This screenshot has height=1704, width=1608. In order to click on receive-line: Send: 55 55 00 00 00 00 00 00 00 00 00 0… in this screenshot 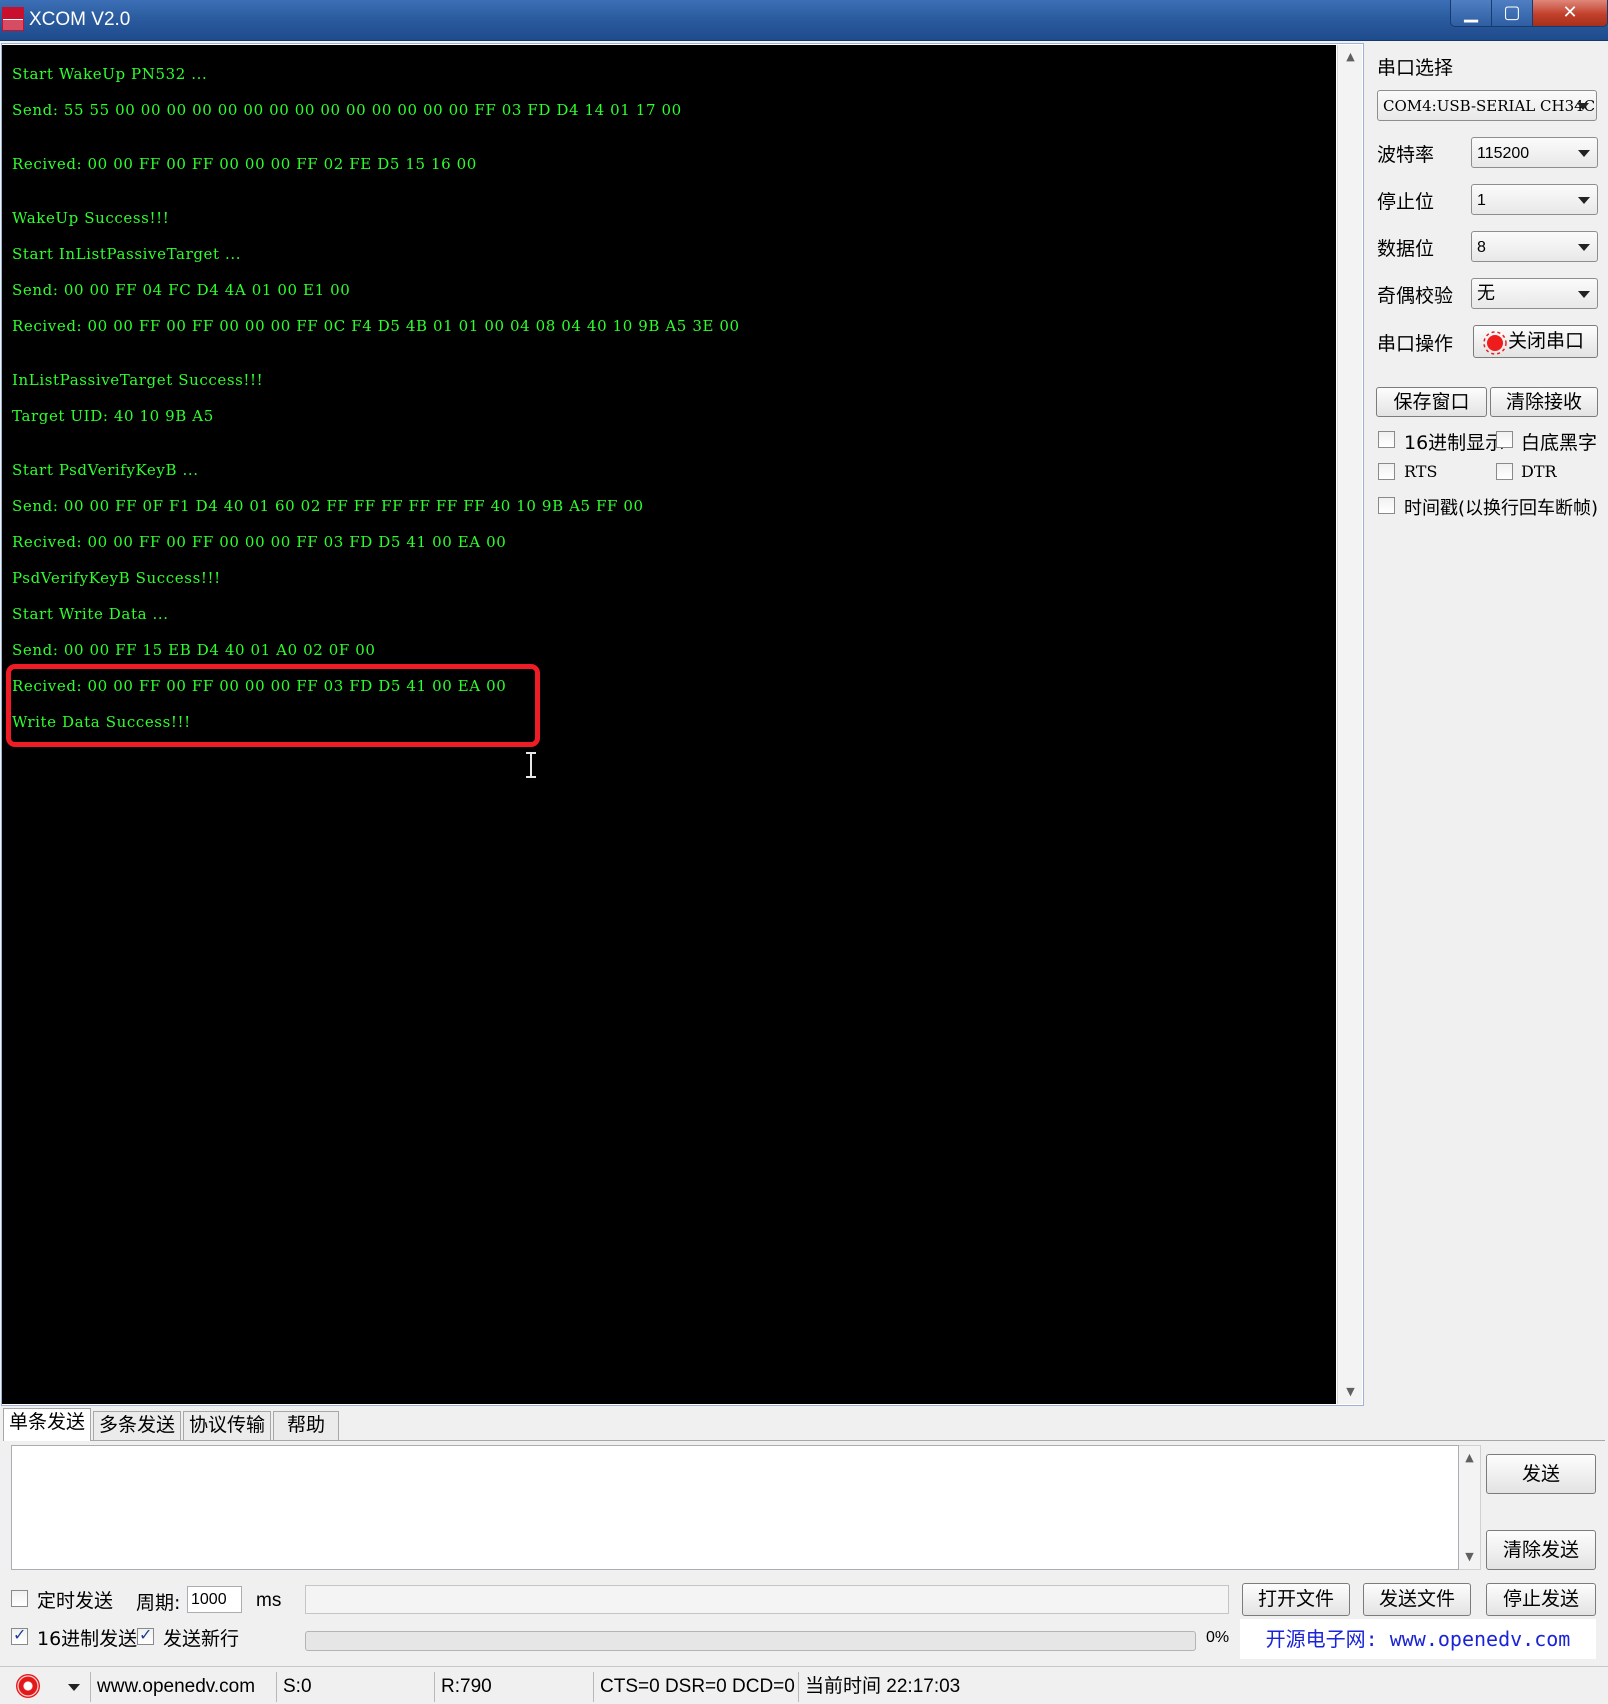, I will do `click(347, 110)`.